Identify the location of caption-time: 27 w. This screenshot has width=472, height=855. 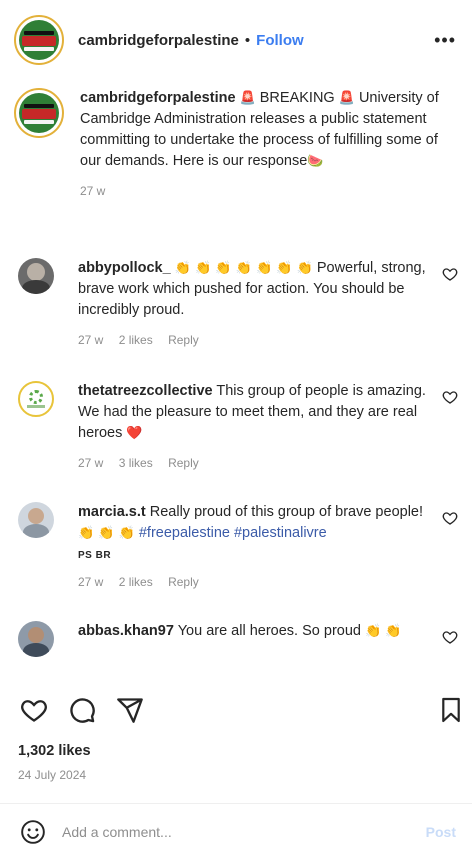
(93, 191).